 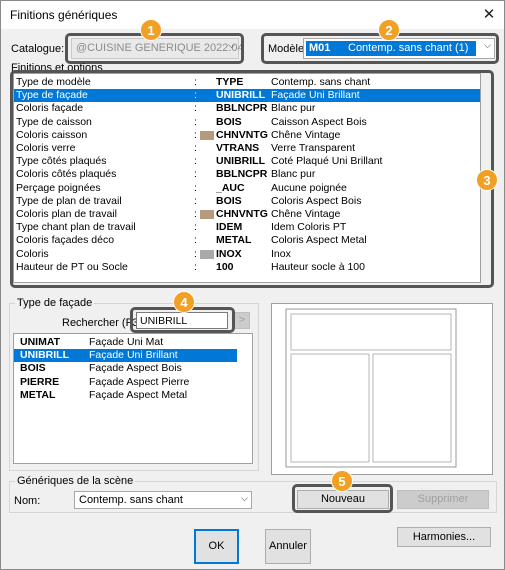 I want to click on facade-desc: Façade Uni Mat, so click(x=126, y=342).